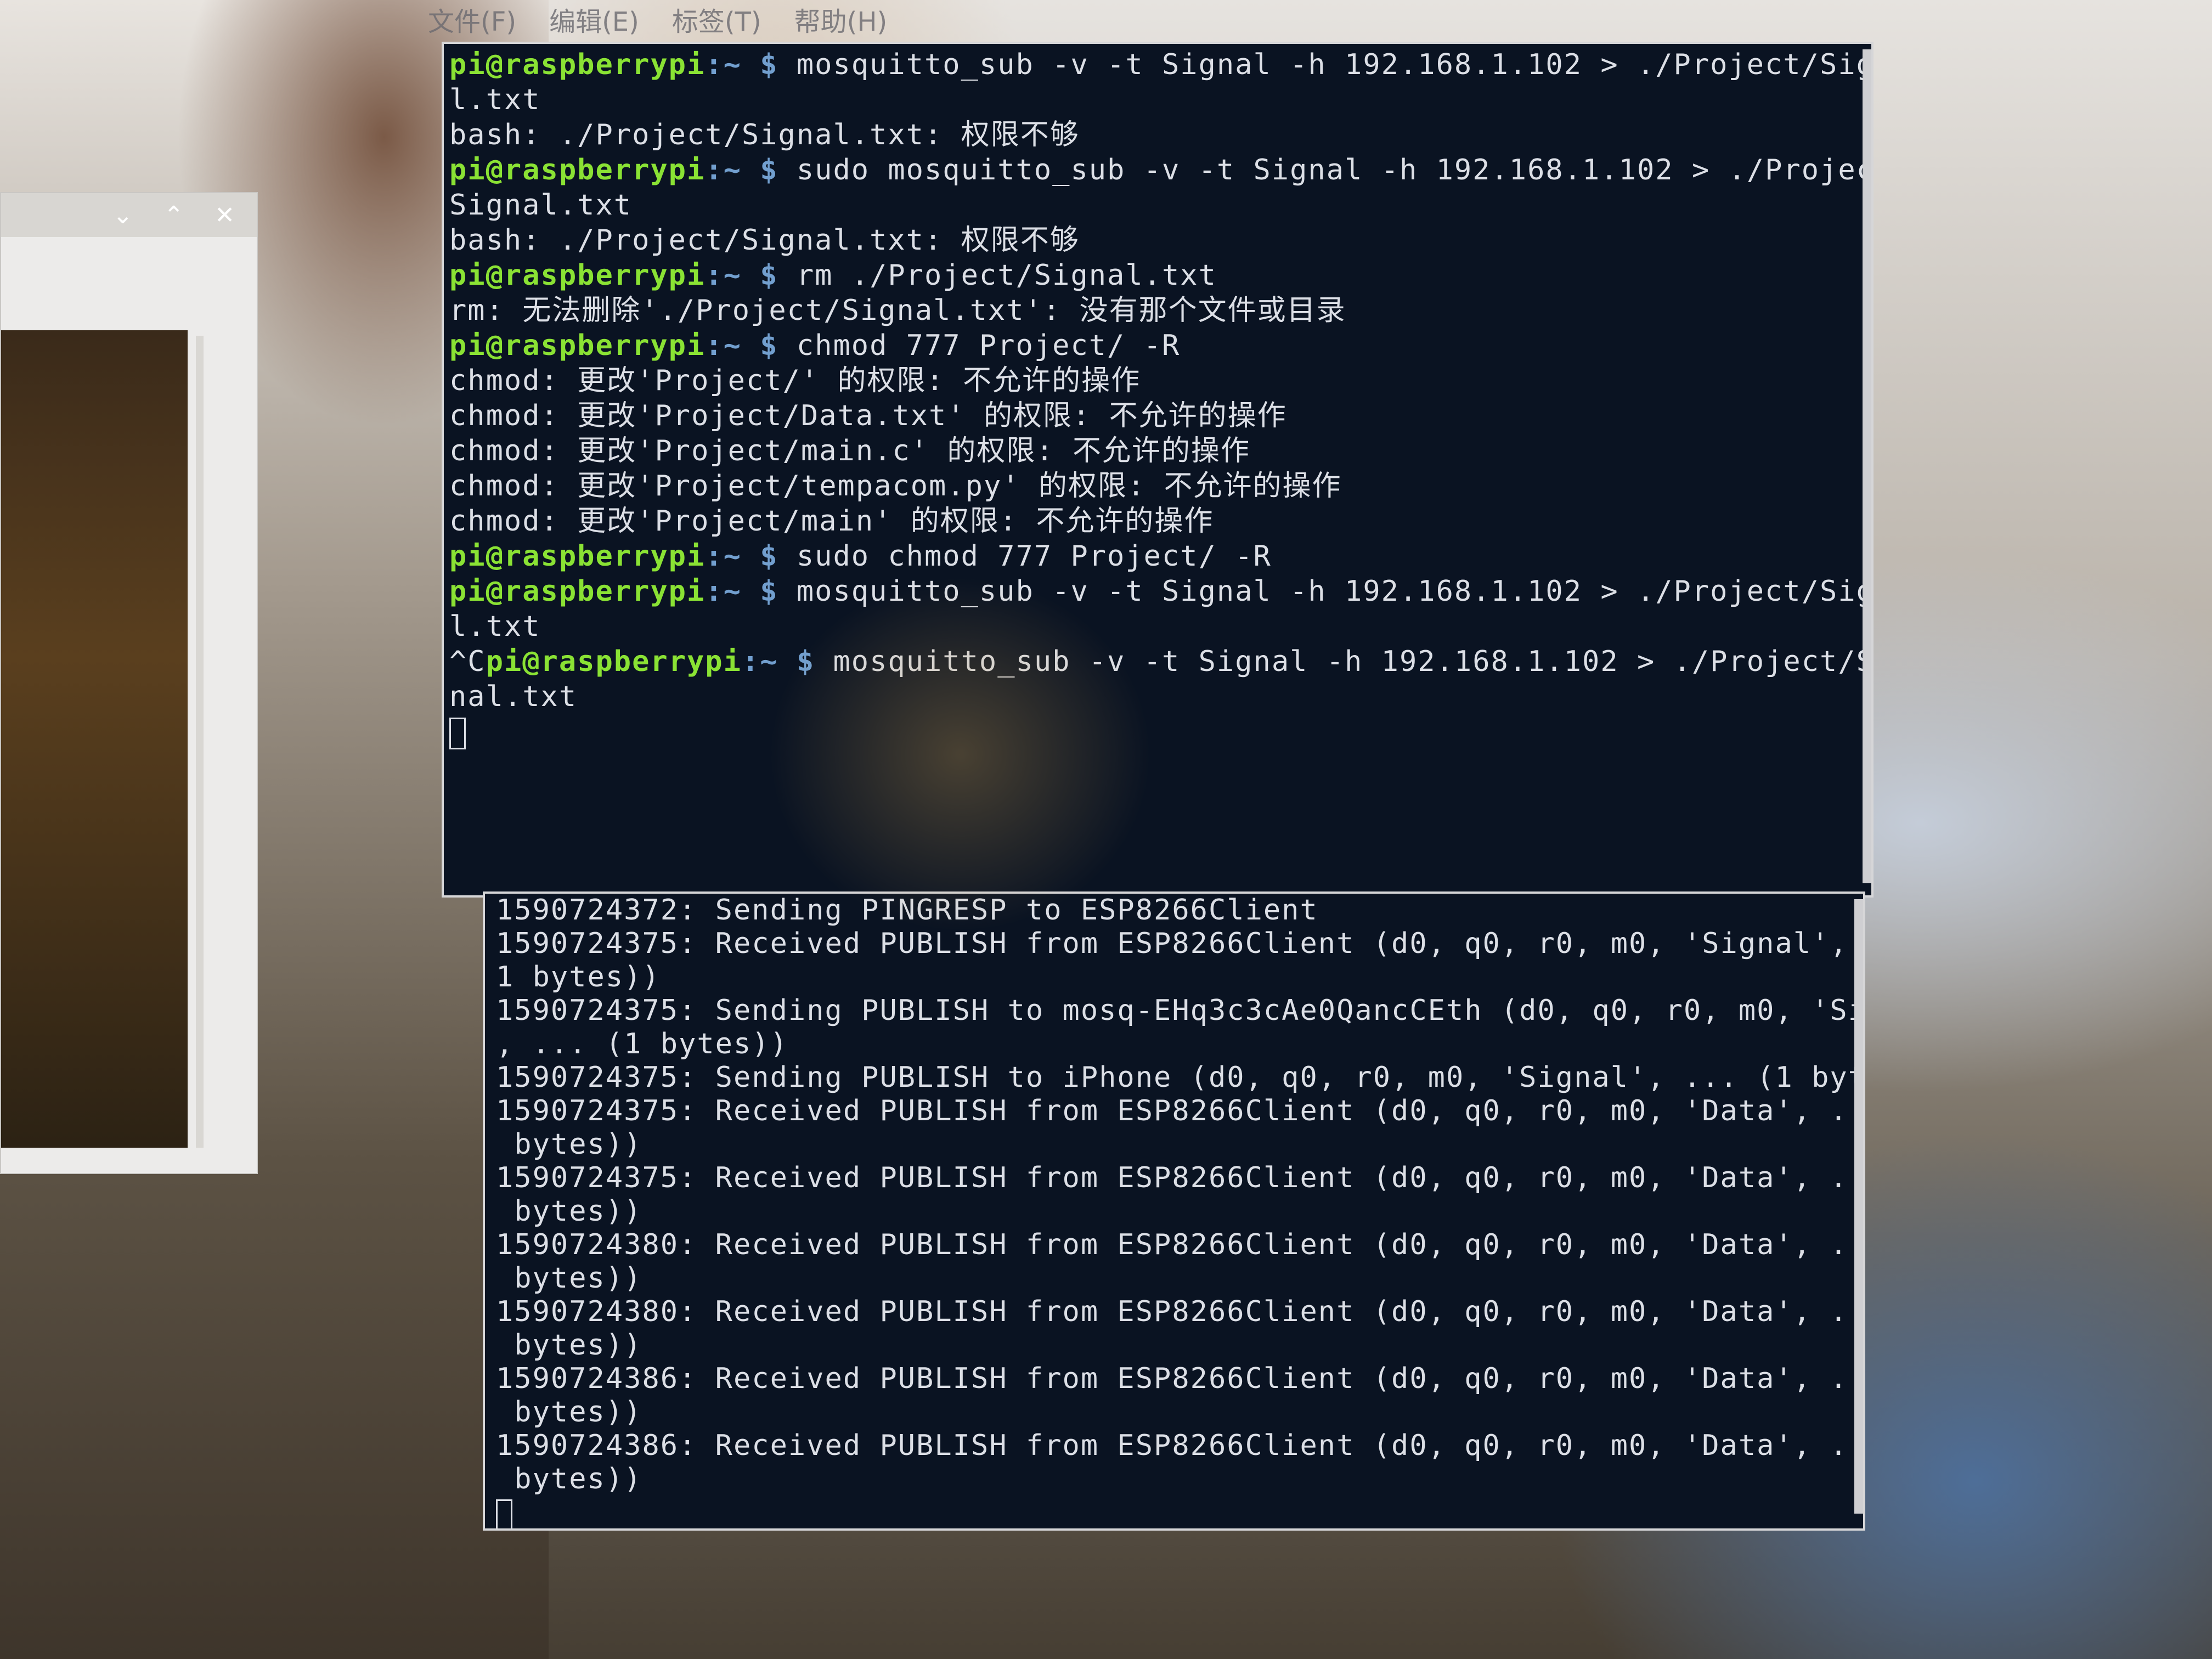 The width and height of the screenshot is (2212, 1659). I want to click on log-line: , ... (1 bytes)), so click(642, 1044).